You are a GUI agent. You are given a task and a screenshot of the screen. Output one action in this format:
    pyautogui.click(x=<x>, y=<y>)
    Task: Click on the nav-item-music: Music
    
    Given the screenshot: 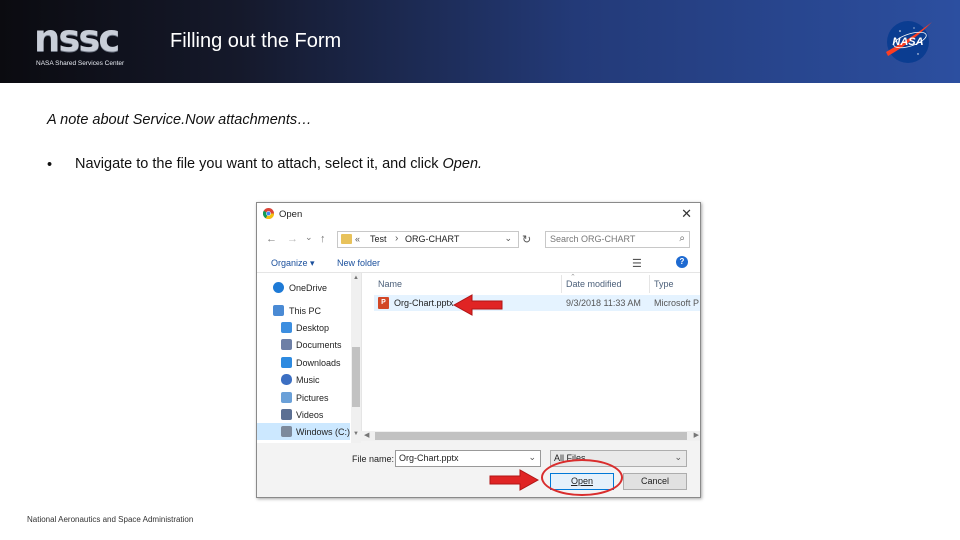 What is the action you would take?
    pyautogui.click(x=303, y=379)
    